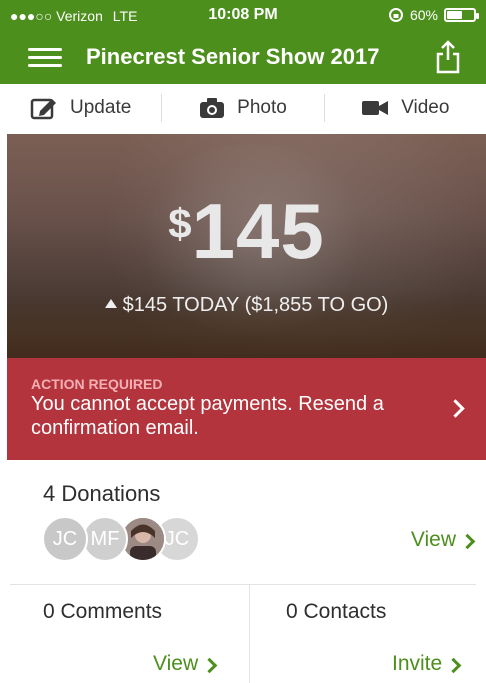 Image resolution: width=486 pixels, height=683 pixels. I want to click on update-button: Update, so click(80, 108).